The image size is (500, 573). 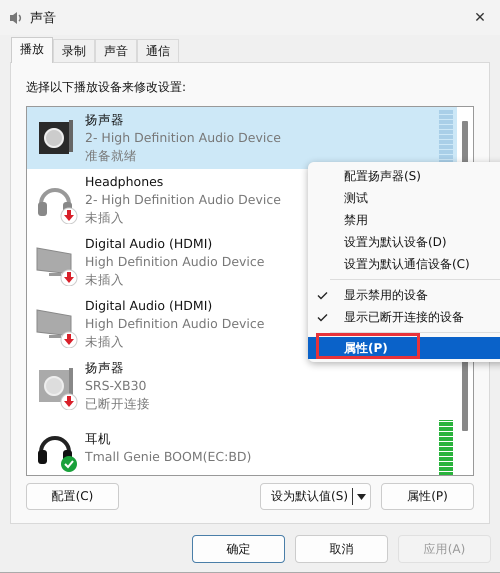 I want to click on button: 配置(C), so click(x=72, y=496).